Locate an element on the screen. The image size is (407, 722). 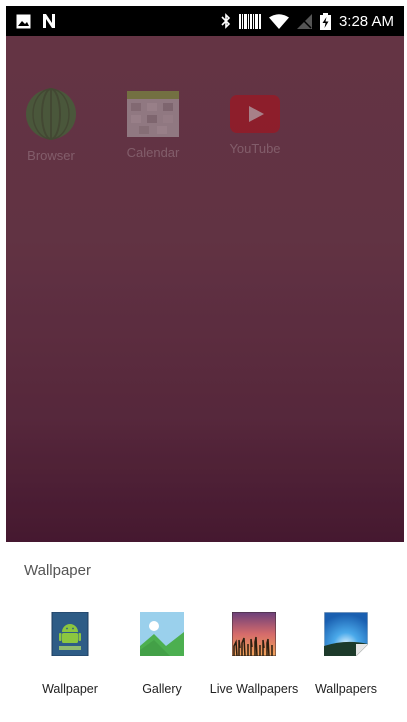
image-icon is located at coordinates (23, 21).